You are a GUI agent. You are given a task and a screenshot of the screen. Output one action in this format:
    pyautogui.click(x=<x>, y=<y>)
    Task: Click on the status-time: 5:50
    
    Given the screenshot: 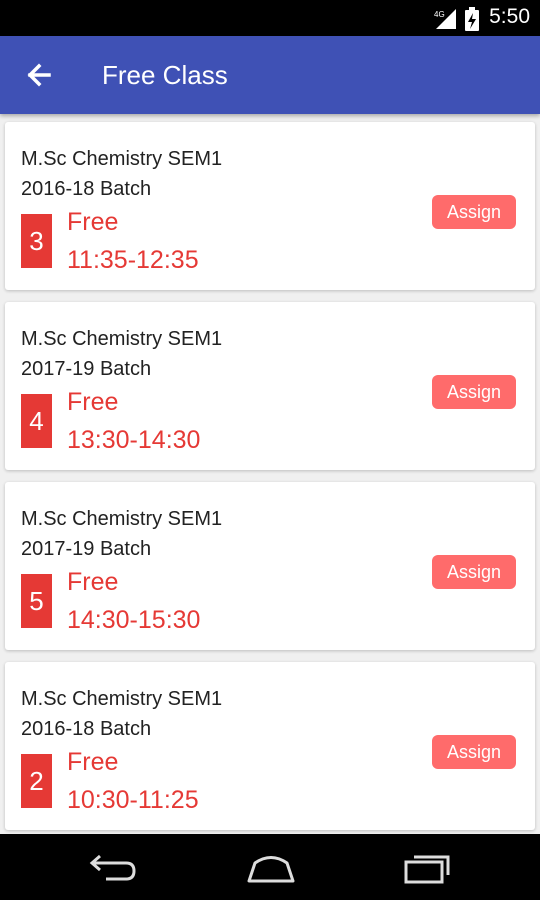 What is the action you would take?
    pyautogui.click(x=509, y=16)
    